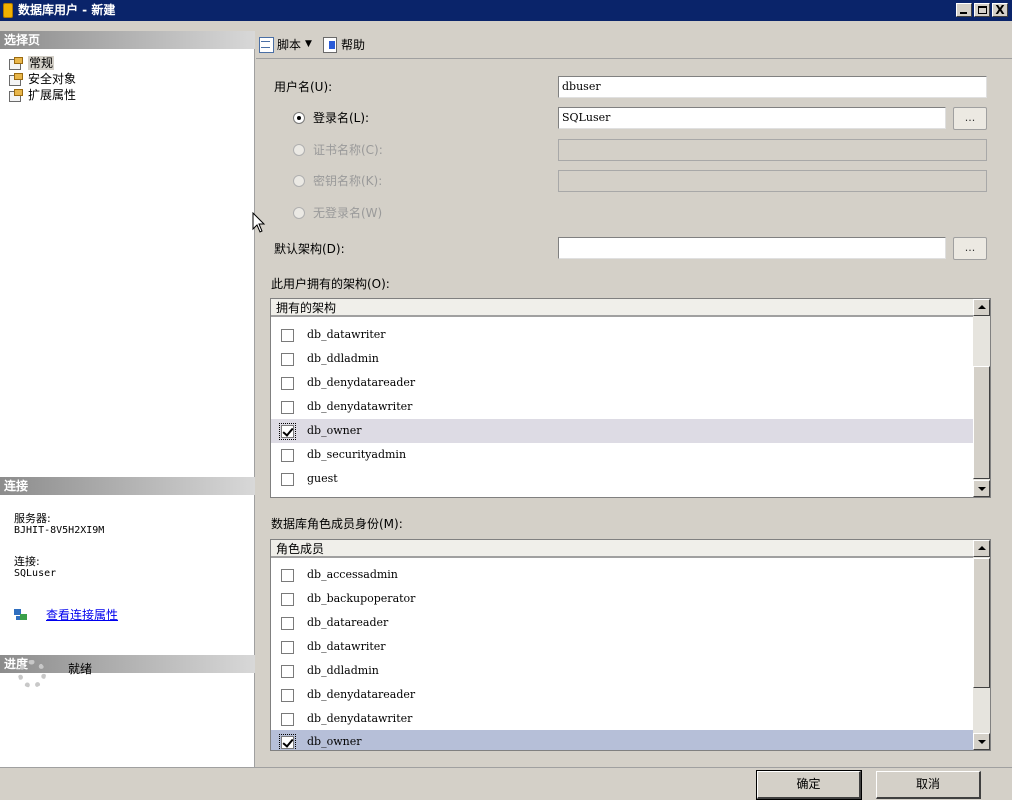 The width and height of the screenshot is (1012, 800). What do you see at coordinates (1000, 10) in the screenshot?
I see `close-button: X` at bounding box center [1000, 10].